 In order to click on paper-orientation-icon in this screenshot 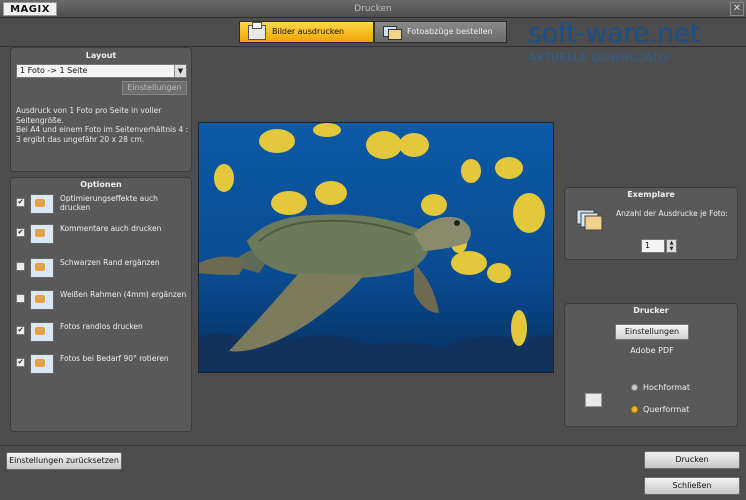, I will do `click(593, 400)`.